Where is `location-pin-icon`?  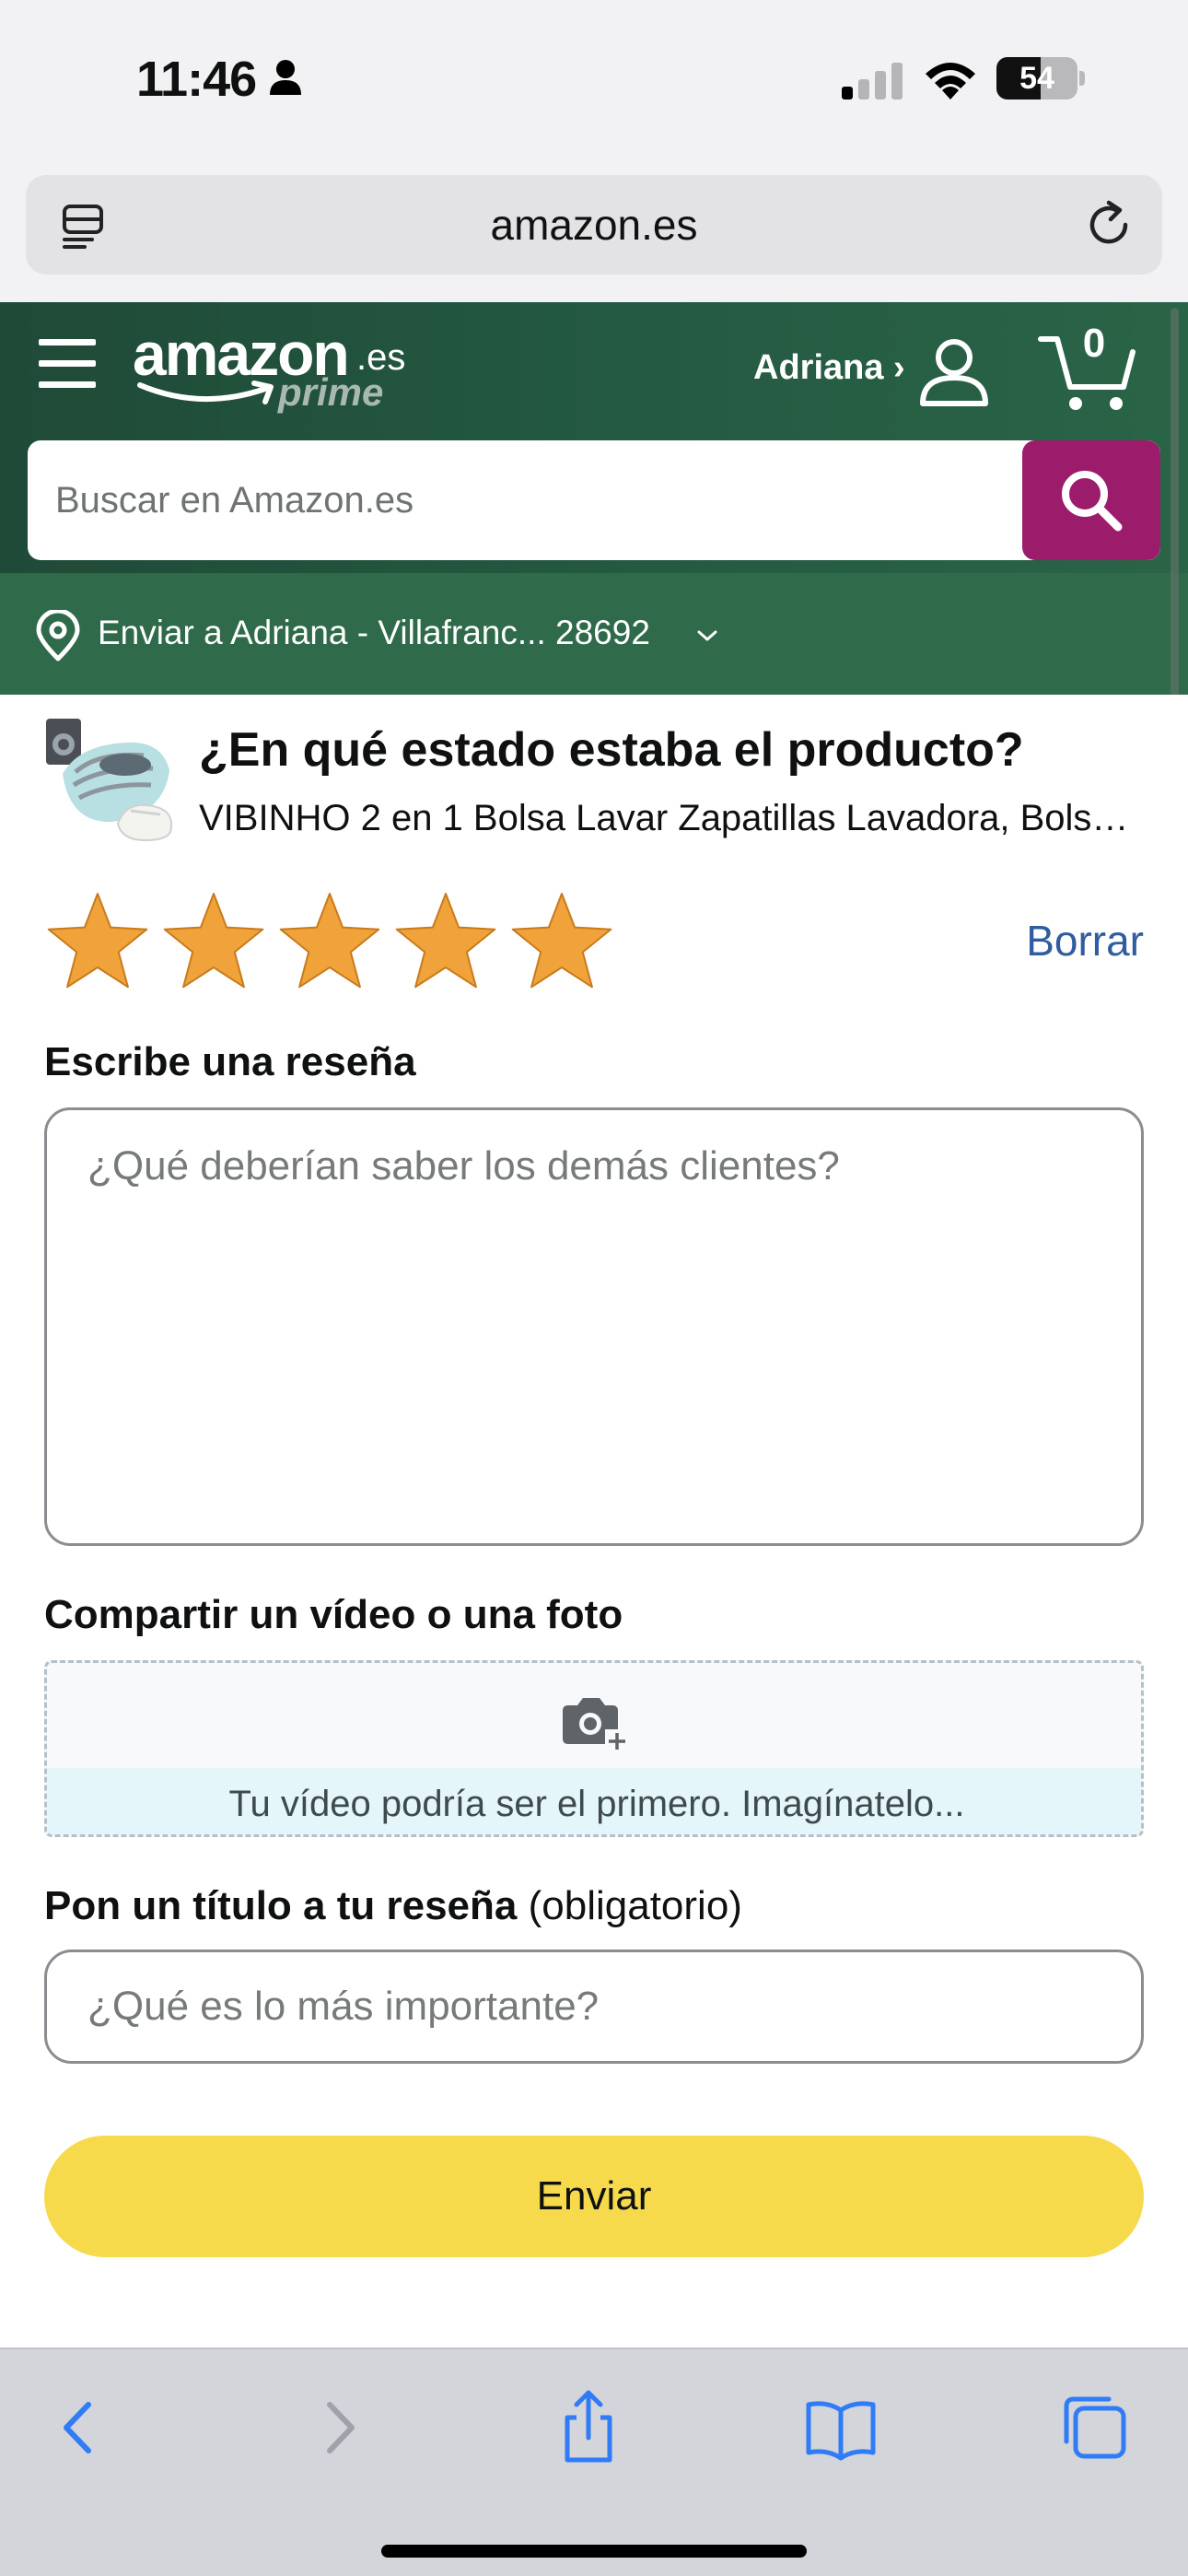
location-pin-icon is located at coordinates (58, 636).